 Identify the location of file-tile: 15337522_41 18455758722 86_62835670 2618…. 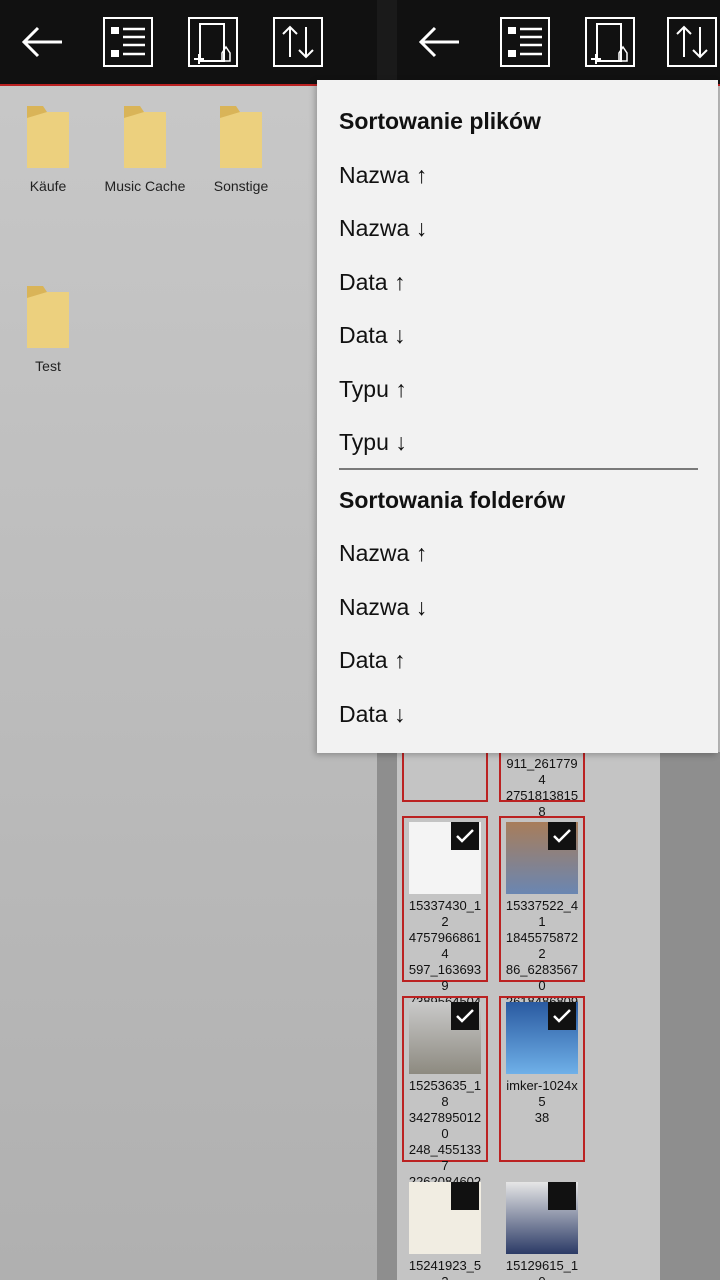
(542, 928).